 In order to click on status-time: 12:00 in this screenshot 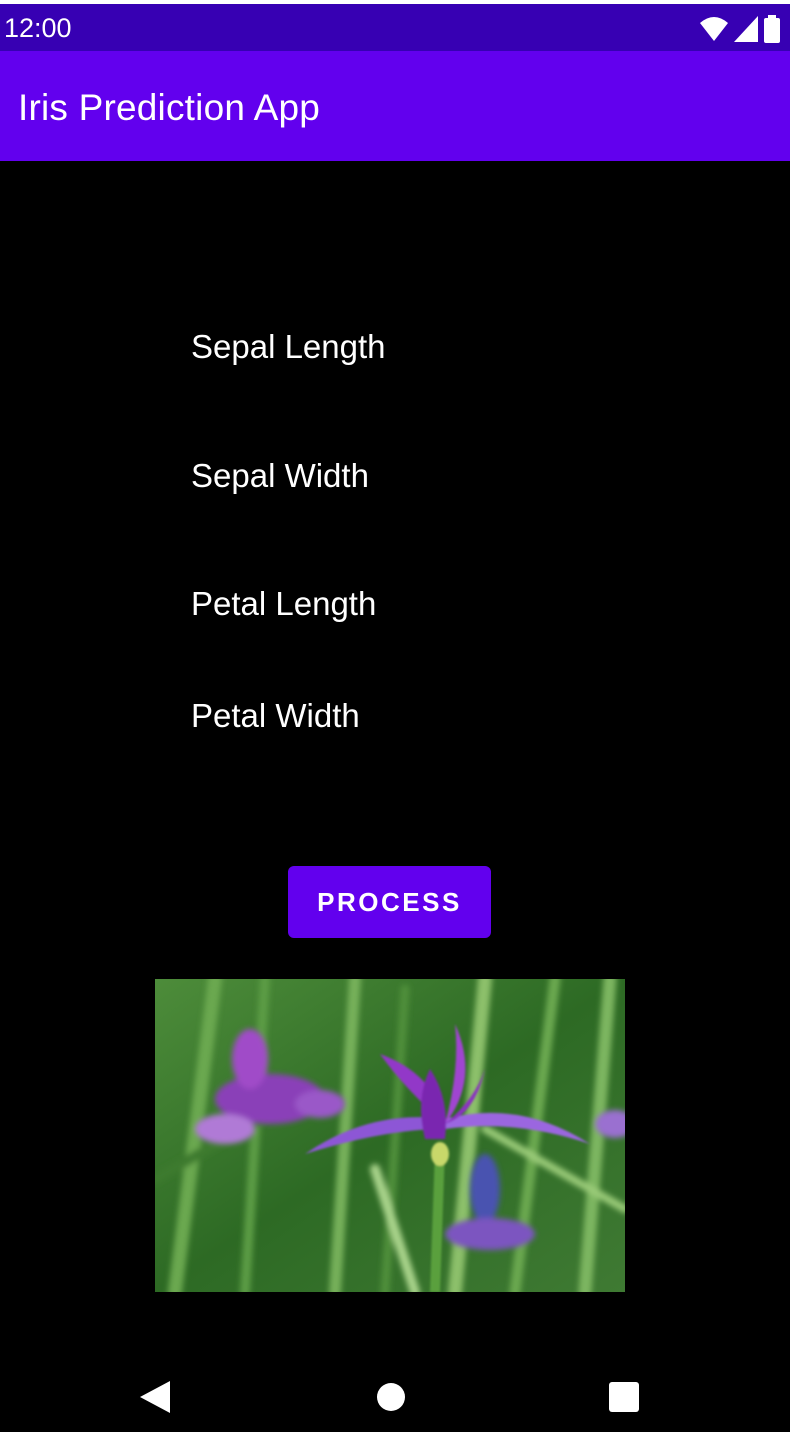, I will do `click(38, 28)`.